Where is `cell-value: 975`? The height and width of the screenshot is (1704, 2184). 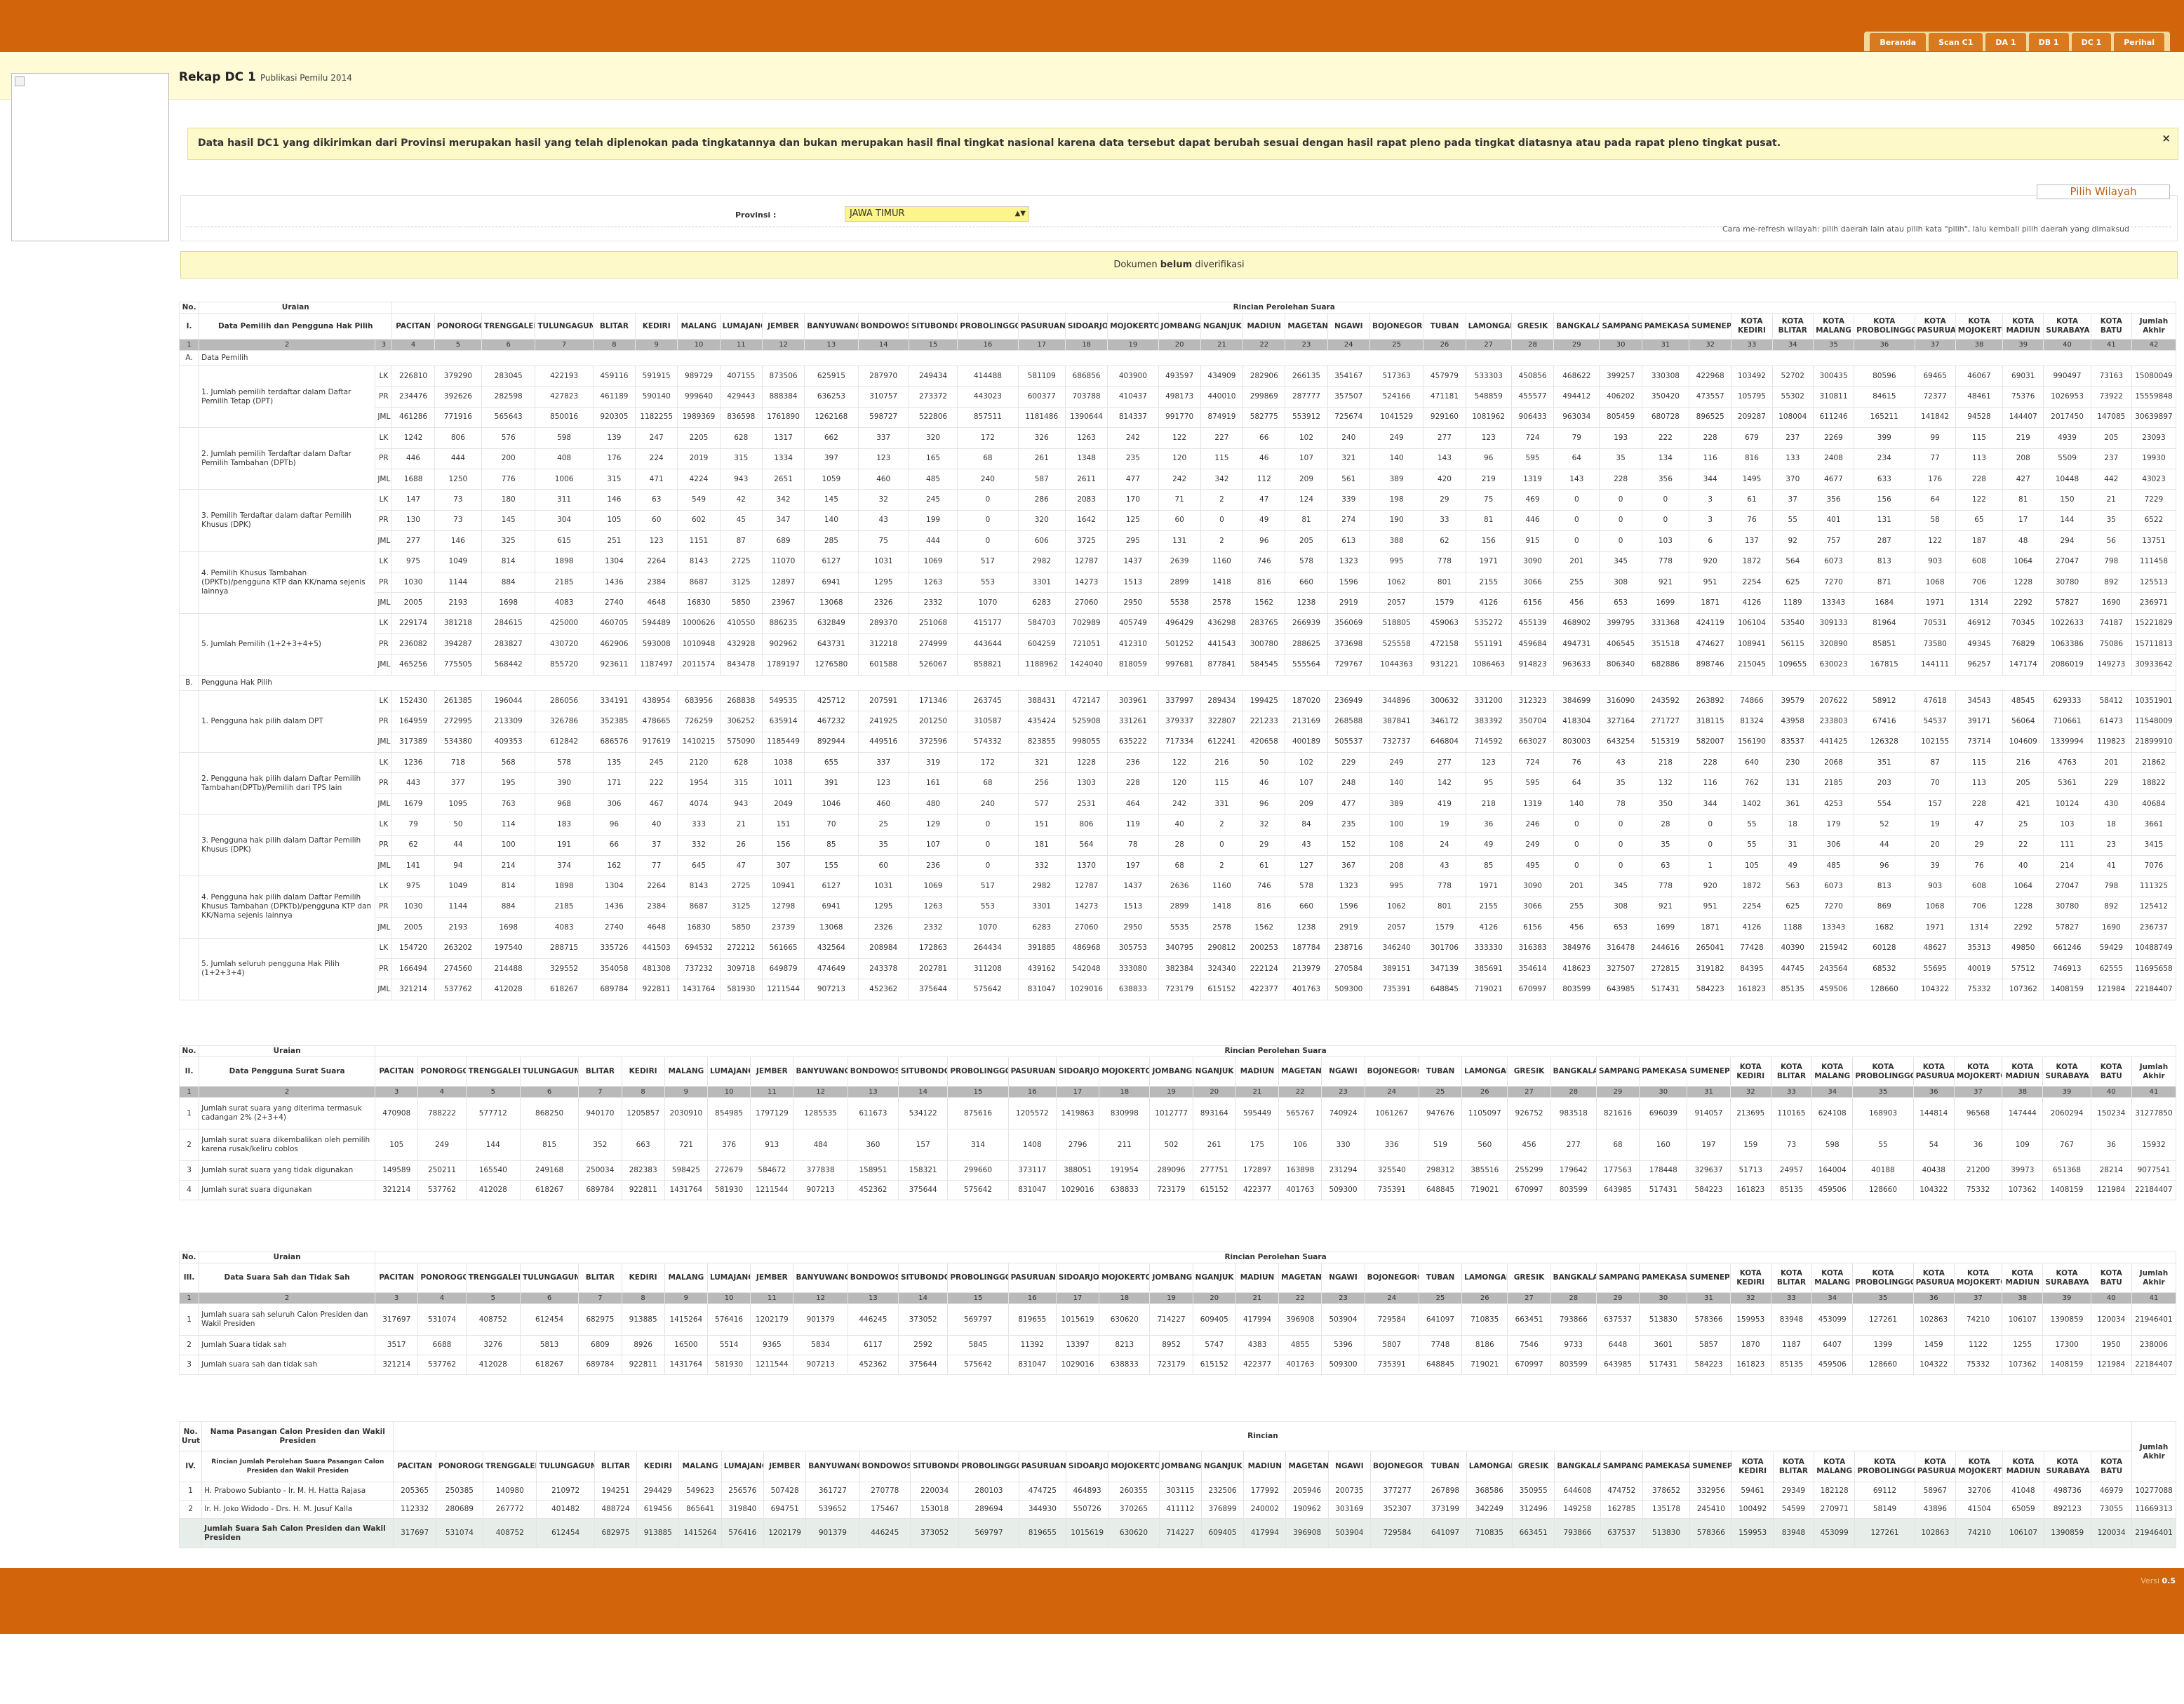 cell-value: 975 is located at coordinates (413, 561).